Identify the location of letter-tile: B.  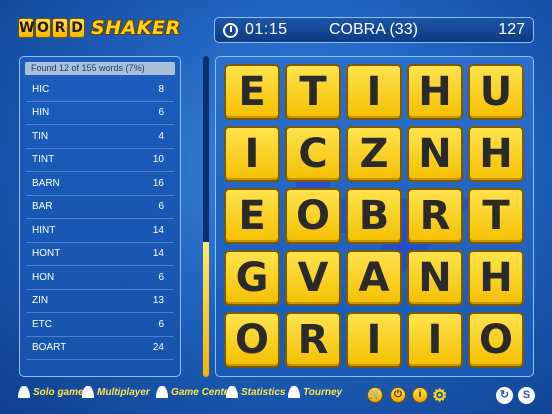
(374, 216).